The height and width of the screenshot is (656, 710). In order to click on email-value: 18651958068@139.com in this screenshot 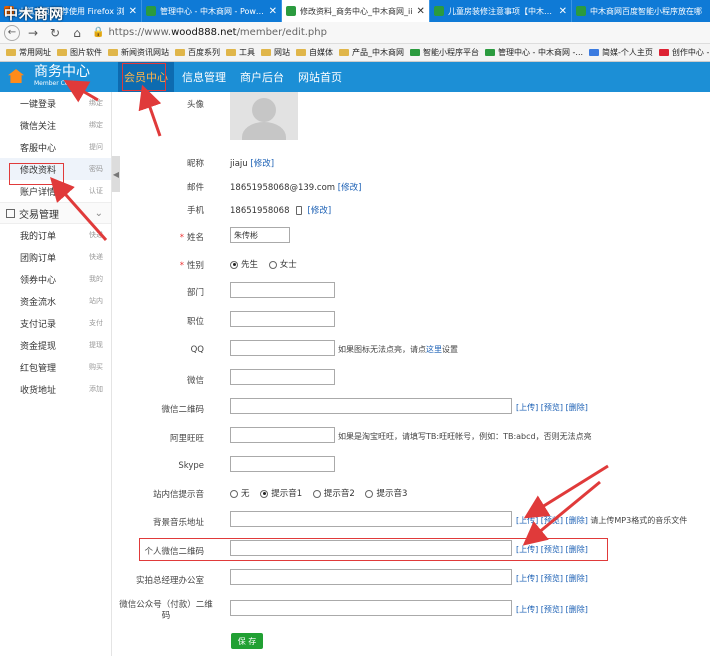, I will do `click(283, 188)`.